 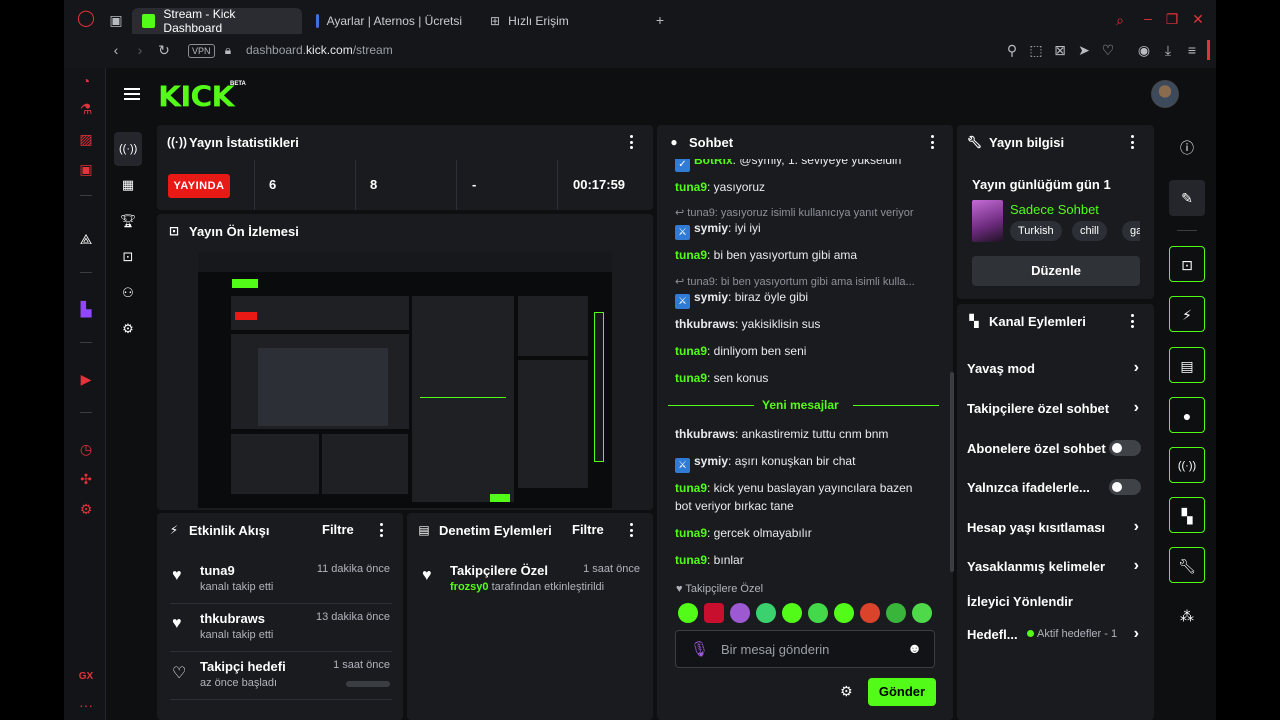 I want to click on banned-words-row: Yasaklanmış kelimeler ›, so click(x=1057, y=565).